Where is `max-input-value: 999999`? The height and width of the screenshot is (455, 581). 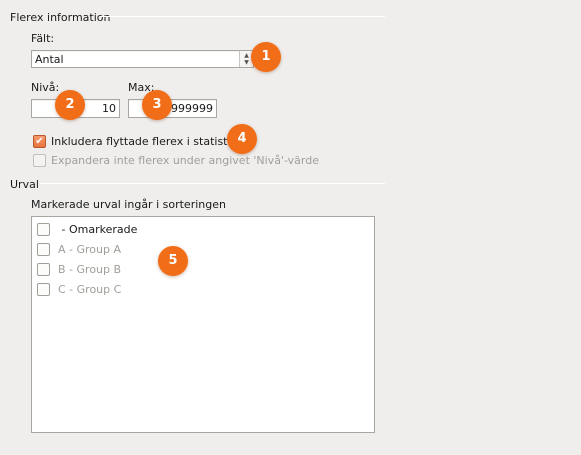 max-input-value: 999999 is located at coordinates (192, 108).